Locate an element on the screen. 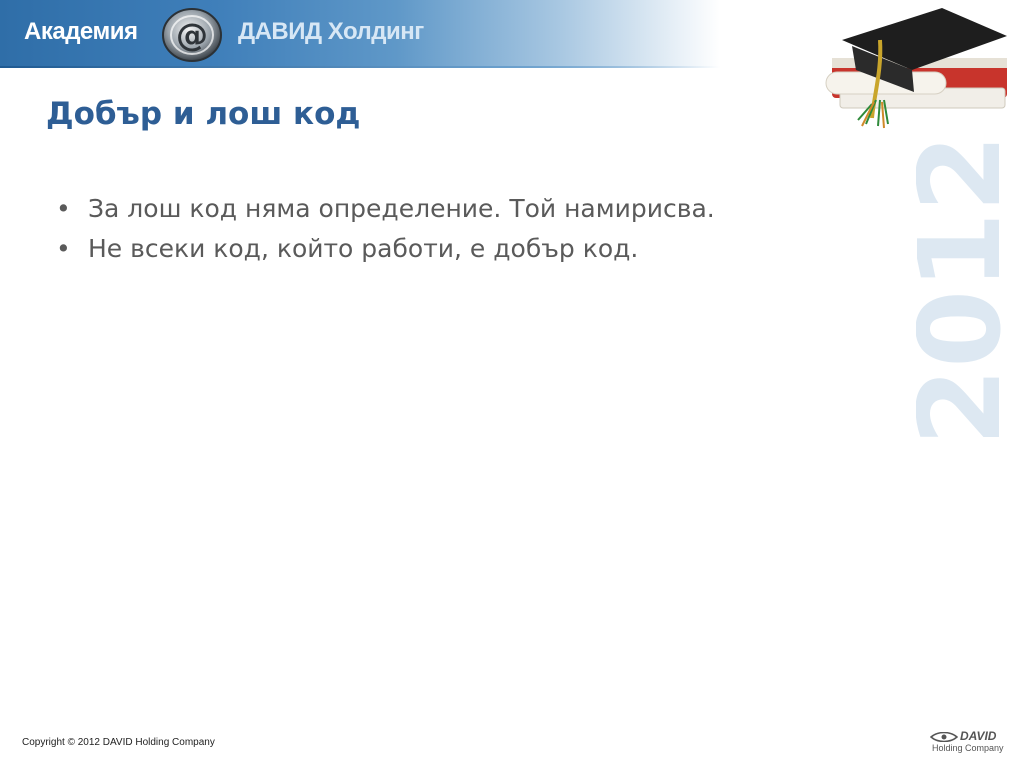  eye-logo-icon is located at coordinates (944, 737).